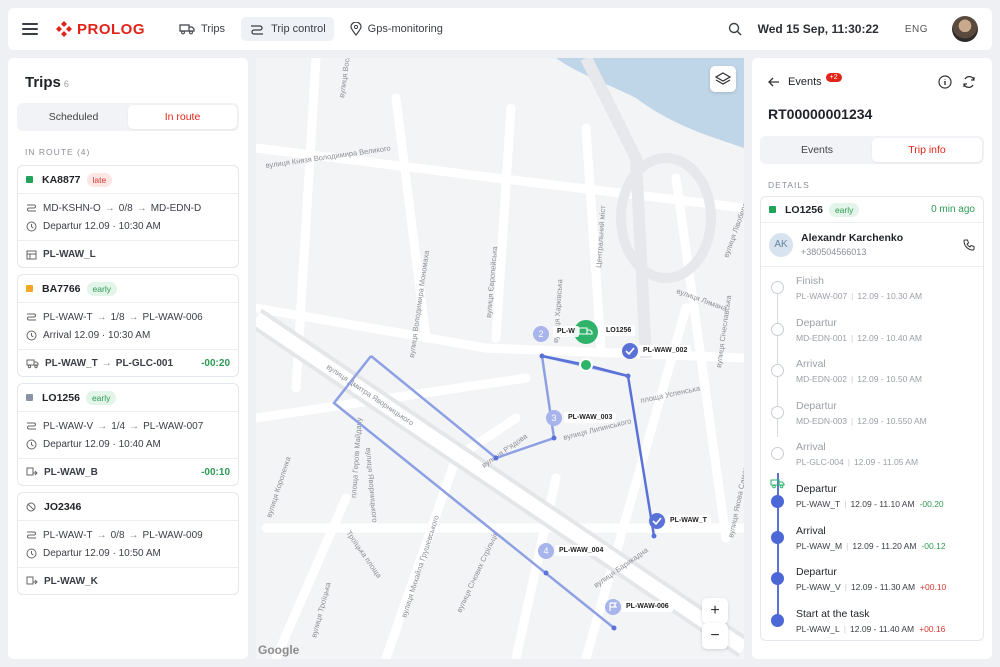  I want to click on event-stop: MD-EDN-002, so click(822, 379).